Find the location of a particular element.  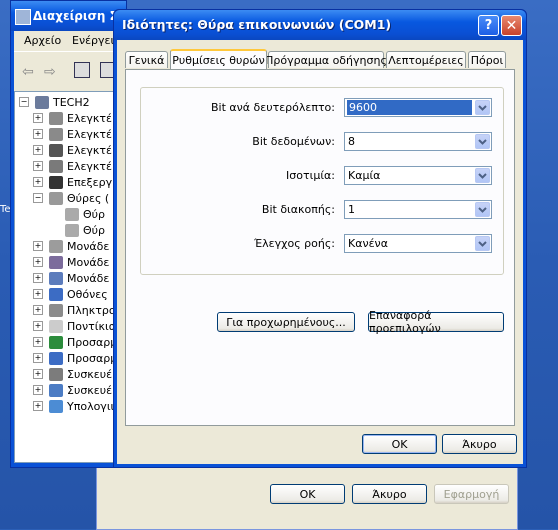

console-tree-icon is located at coordinates (82, 70).